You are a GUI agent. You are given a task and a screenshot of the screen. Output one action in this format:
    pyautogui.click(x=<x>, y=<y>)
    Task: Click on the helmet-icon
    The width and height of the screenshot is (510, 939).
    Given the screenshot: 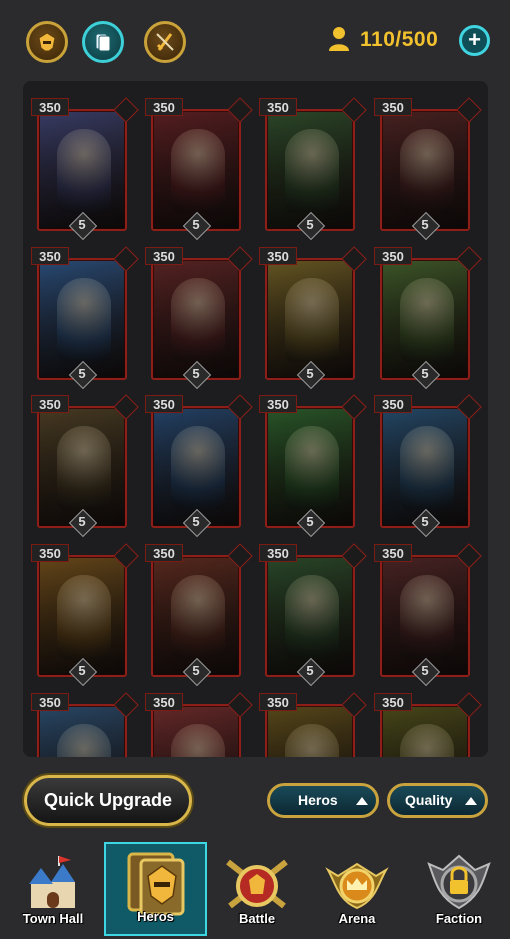 What is the action you would take?
    pyautogui.click(x=47, y=42)
    